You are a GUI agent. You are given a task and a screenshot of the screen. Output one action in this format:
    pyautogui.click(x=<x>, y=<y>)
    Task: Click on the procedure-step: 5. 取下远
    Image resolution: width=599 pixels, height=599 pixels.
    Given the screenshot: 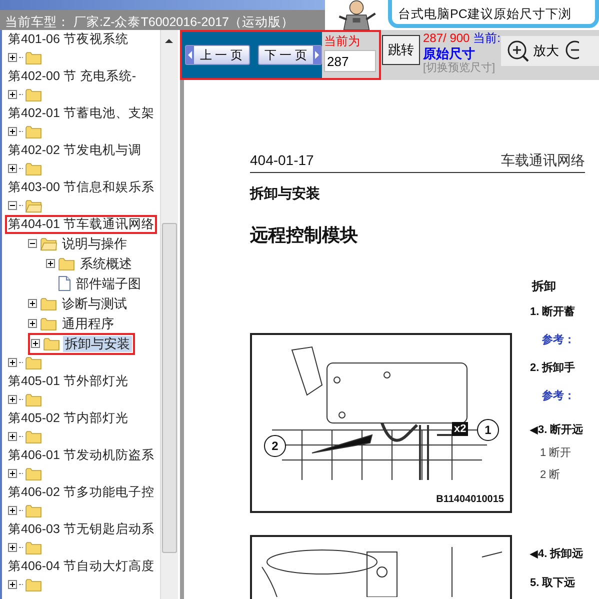 What is the action you would take?
    pyautogui.click(x=557, y=583)
    